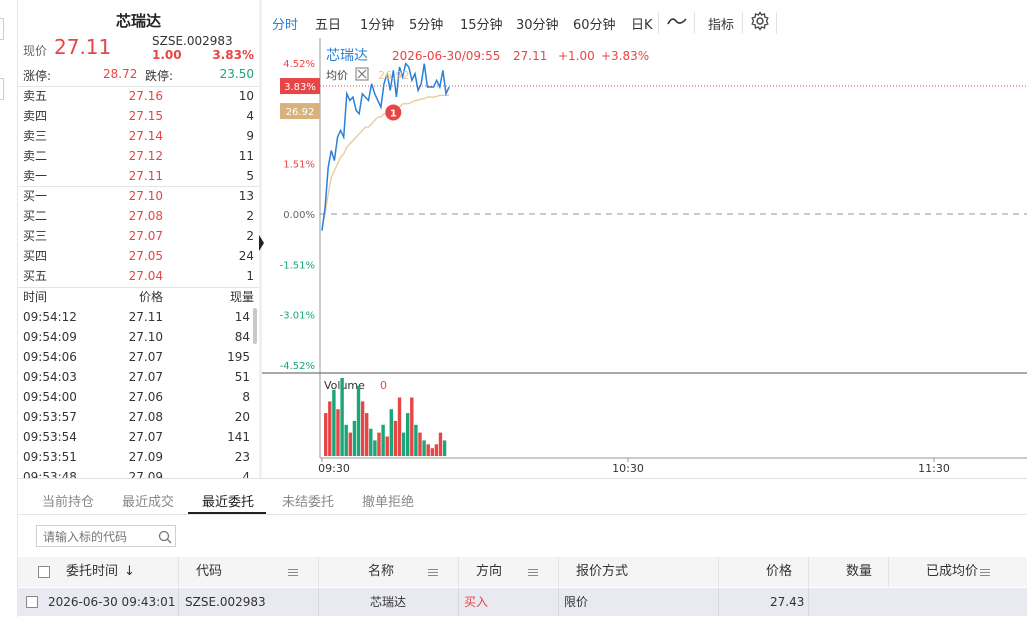 This screenshot has height=617, width=1027. What do you see at coordinates (92, 572) in the screenshot?
I see `column-header-time: 委托时间` at bounding box center [92, 572].